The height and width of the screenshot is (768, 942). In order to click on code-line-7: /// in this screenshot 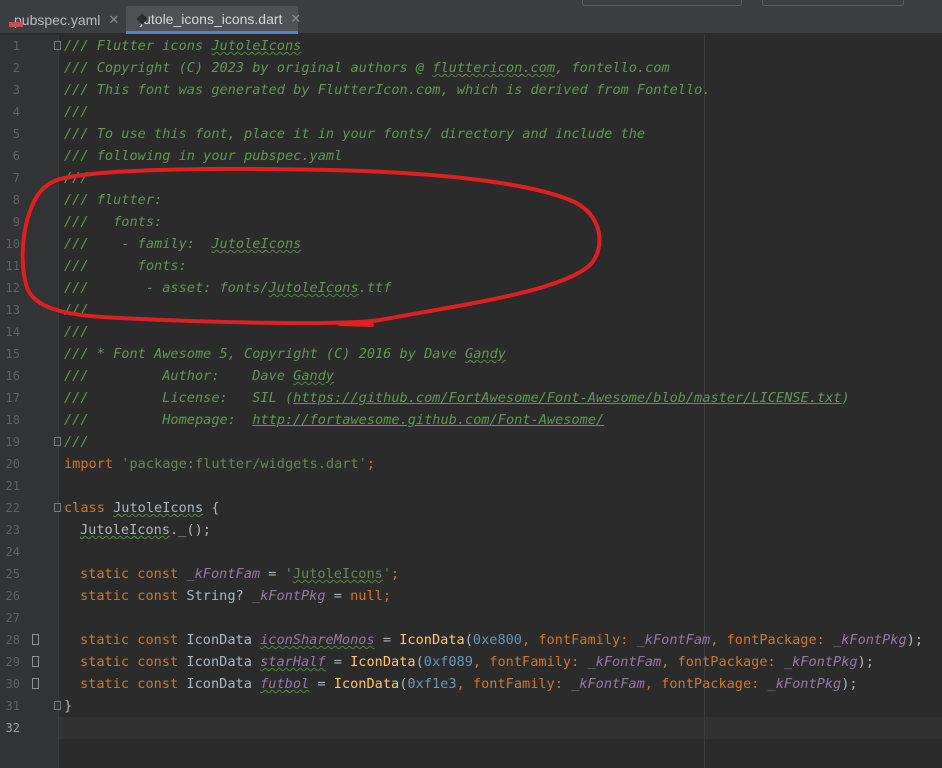, I will do `click(76, 178)`.